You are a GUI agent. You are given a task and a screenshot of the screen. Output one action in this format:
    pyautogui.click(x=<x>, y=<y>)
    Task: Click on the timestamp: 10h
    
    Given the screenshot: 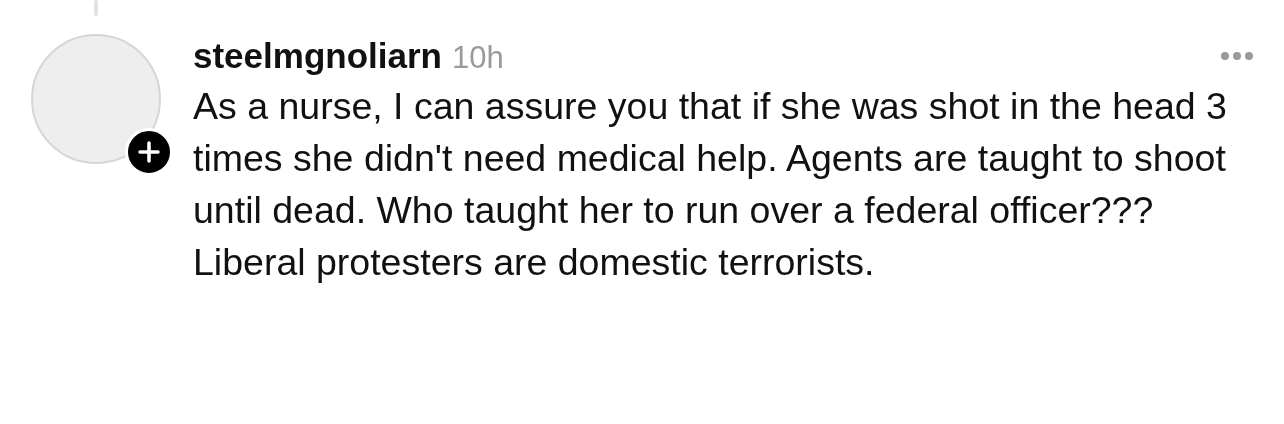 What is the action you would take?
    pyautogui.click(x=477, y=58)
    